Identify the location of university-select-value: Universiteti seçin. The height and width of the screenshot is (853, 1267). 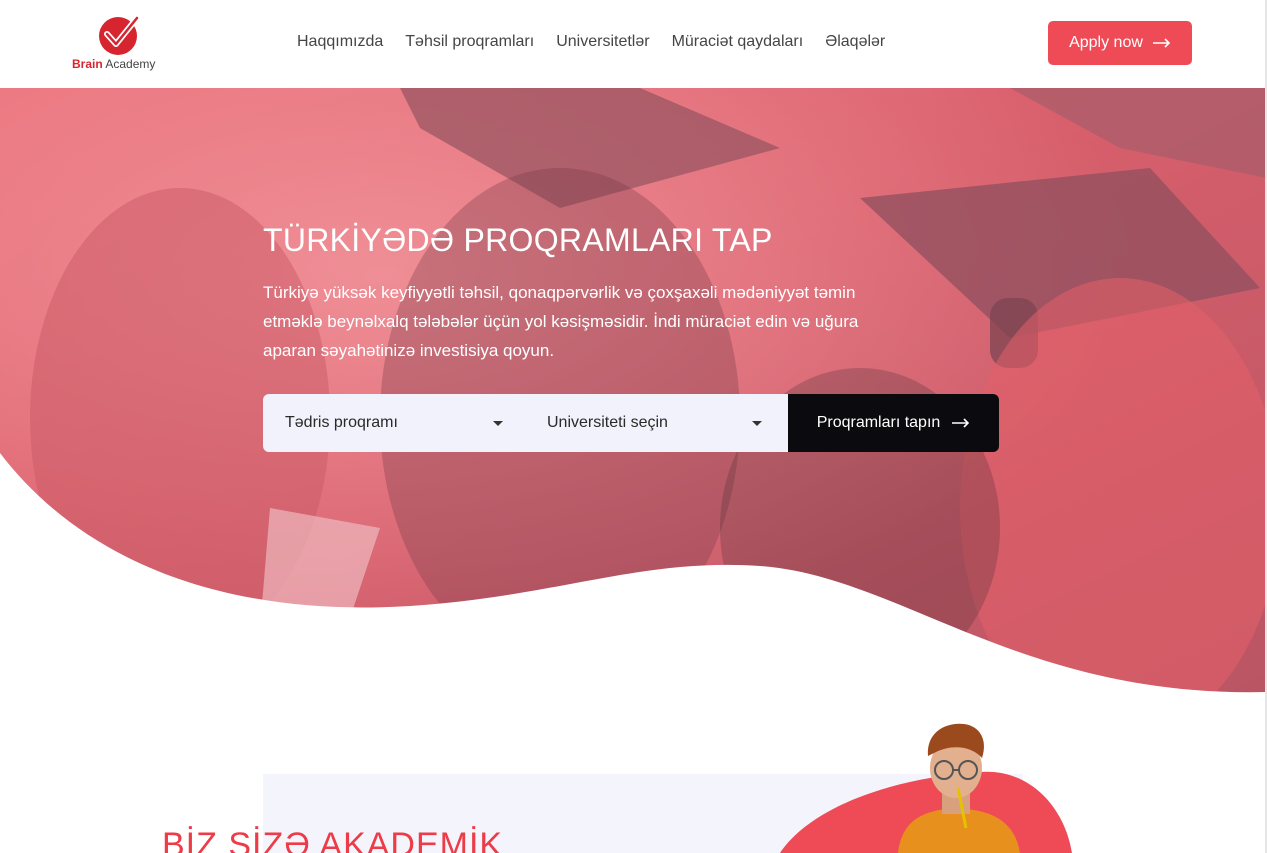
(607, 422).